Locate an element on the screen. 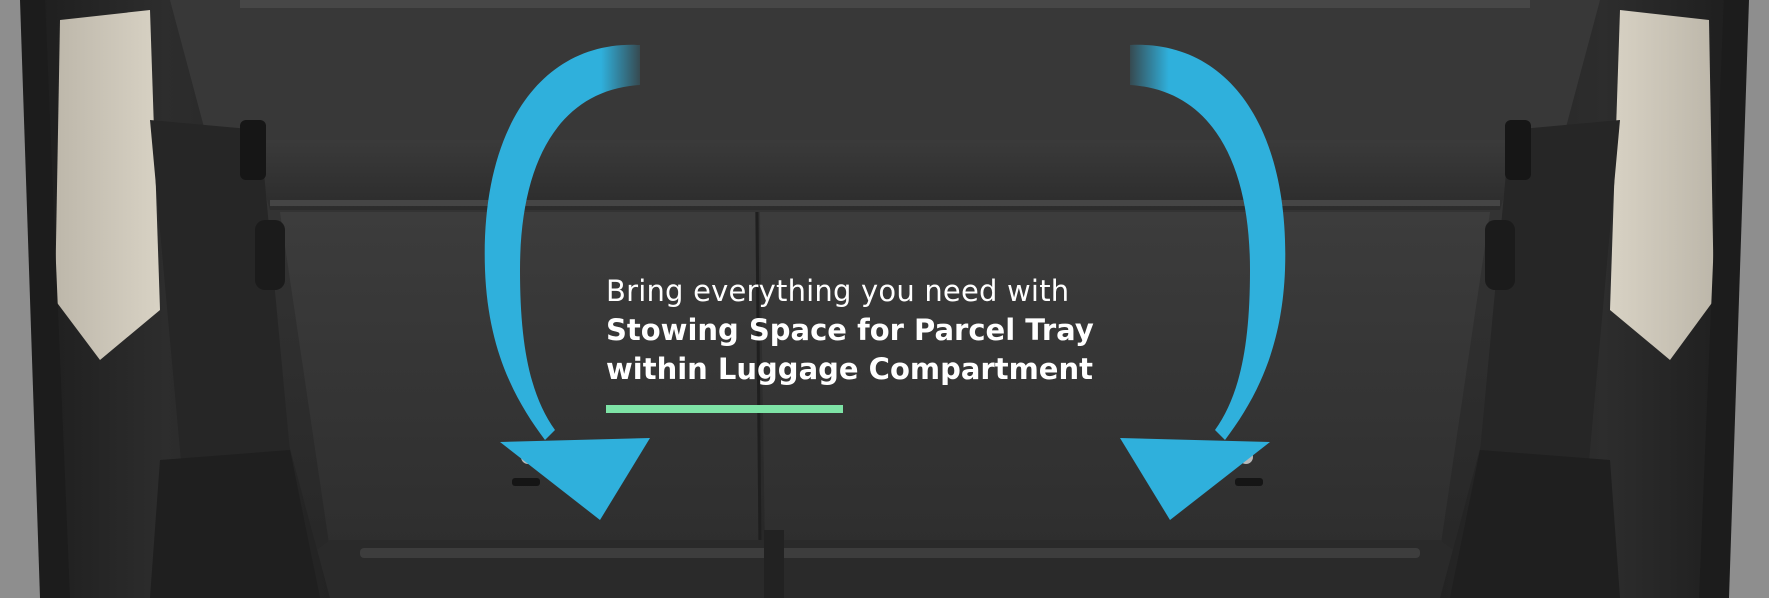 This screenshot has width=1769, height=598. caption-headline-line1: Stowing Space for Parcel Tray is located at coordinates (850, 330).